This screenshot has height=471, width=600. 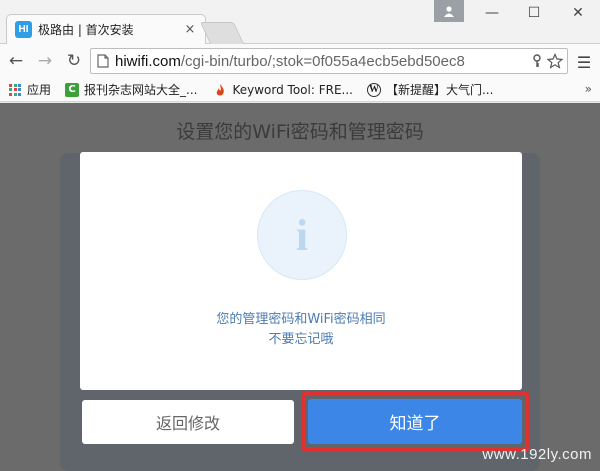 I want to click on dialog-message-line2: 不要忘记哦, so click(x=301, y=339).